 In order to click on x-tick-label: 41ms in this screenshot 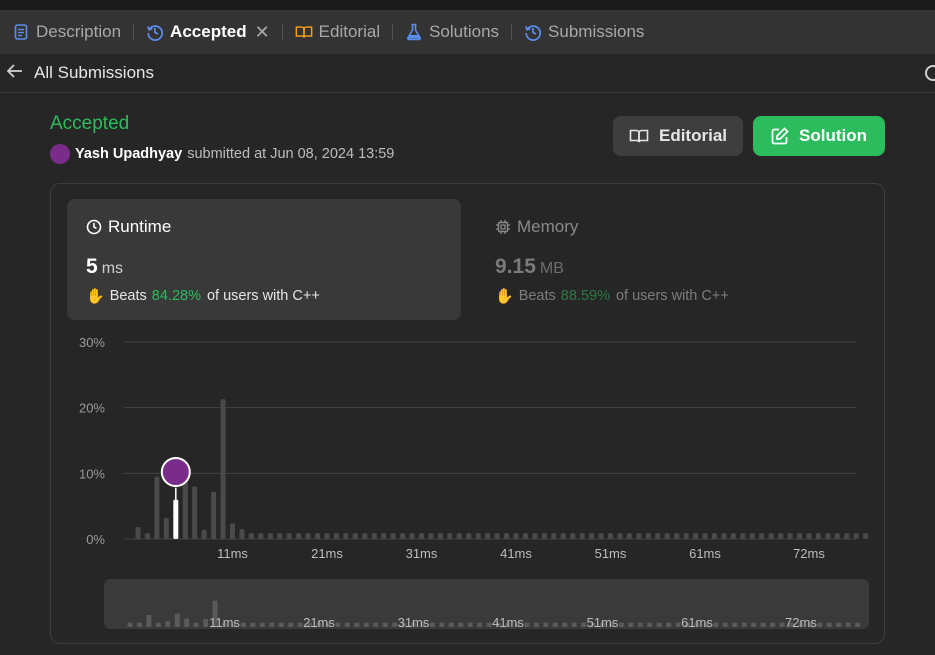, I will do `click(516, 553)`.